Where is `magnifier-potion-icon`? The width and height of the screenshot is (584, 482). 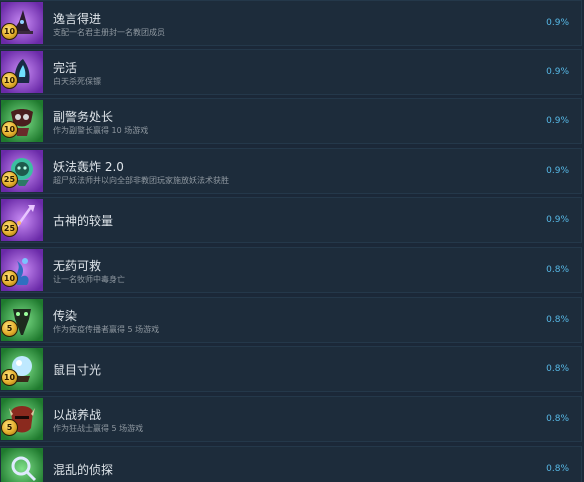 magnifier-potion-icon is located at coordinates (22, 465).